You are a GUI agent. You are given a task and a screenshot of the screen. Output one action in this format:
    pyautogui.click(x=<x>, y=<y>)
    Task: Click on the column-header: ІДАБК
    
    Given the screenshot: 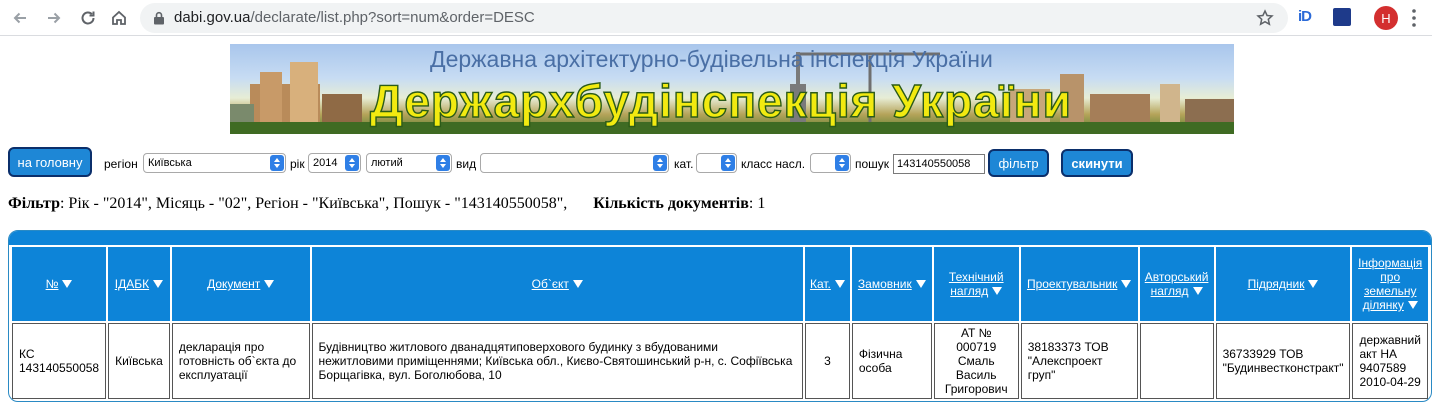 What is the action you would take?
    pyautogui.click(x=139, y=284)
    